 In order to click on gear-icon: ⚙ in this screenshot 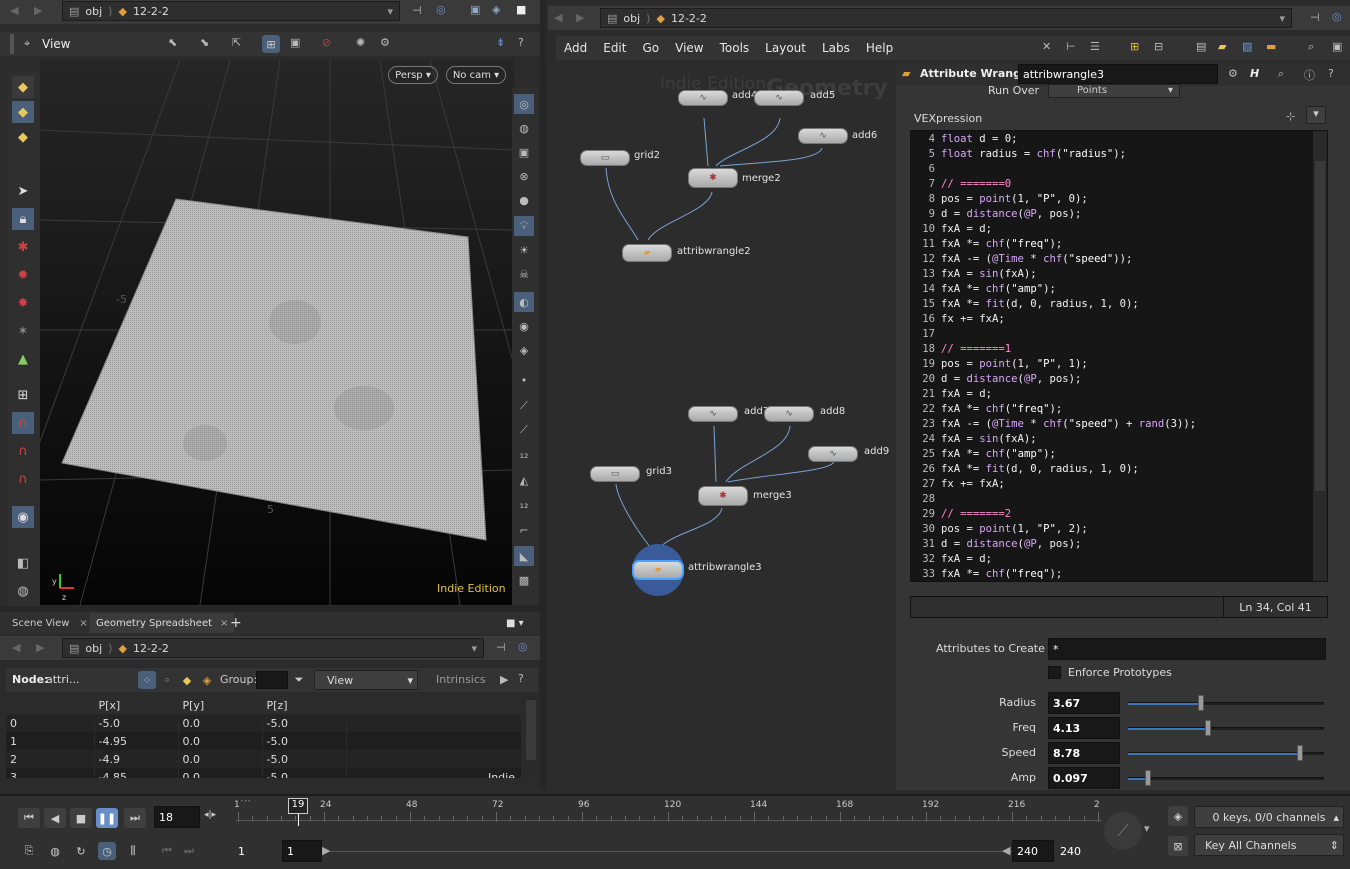, I will do `click(1233, 73)`.